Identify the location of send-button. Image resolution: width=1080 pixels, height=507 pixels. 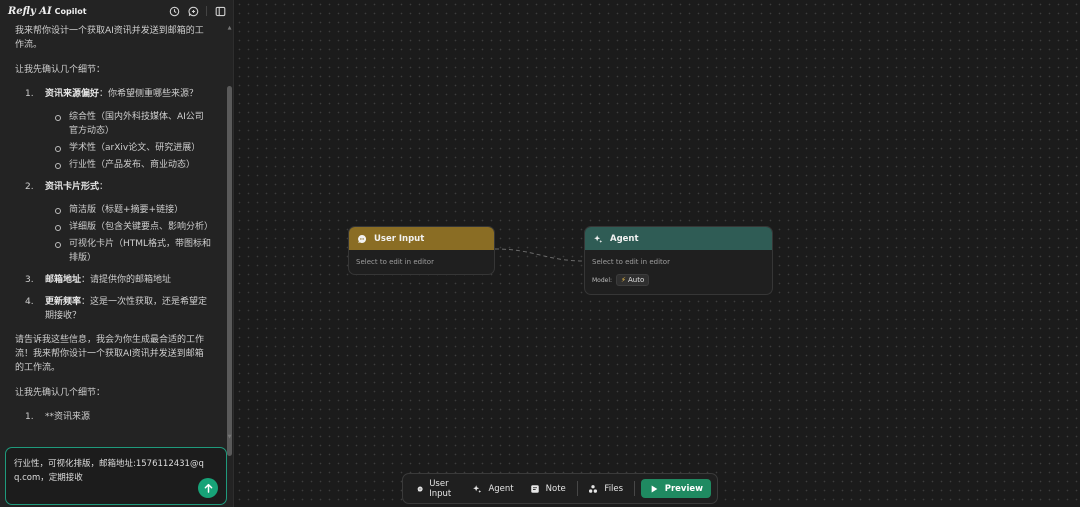
(208, 488).